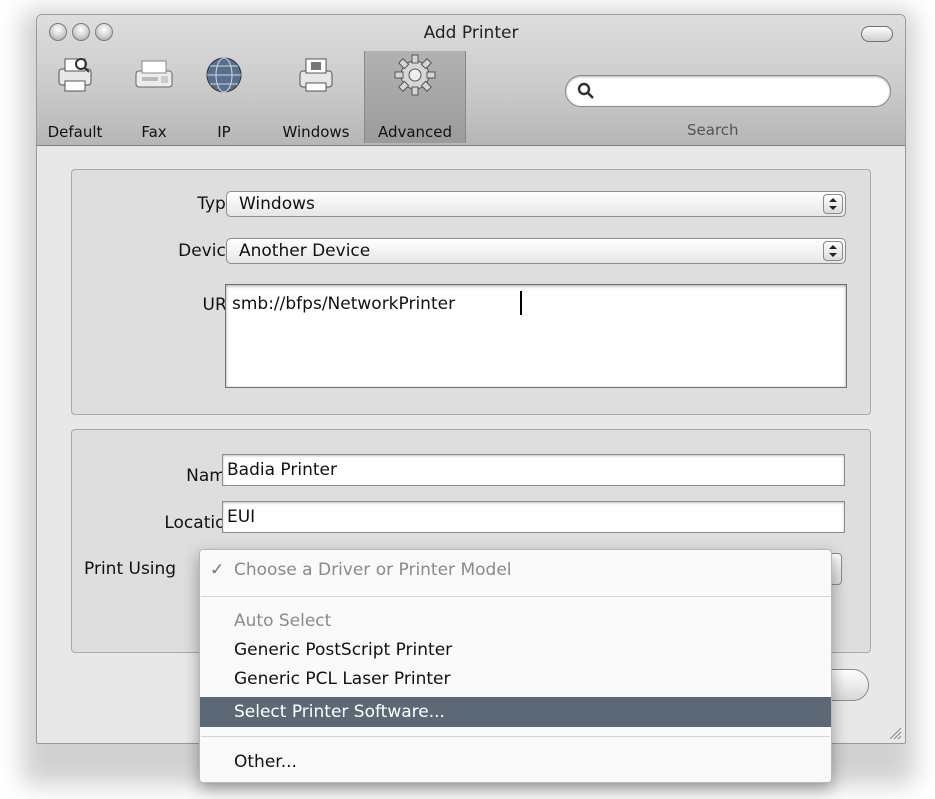  Describe the element at coordinates (344, 304) in the screenshot. I see `url-value: smb://bfps/NetworkPrinter` at that location.